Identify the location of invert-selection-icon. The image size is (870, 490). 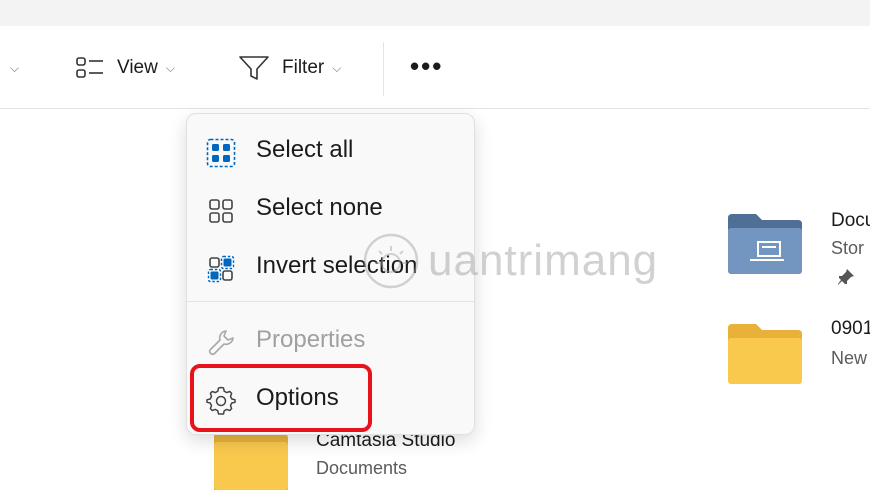
(221, 269).